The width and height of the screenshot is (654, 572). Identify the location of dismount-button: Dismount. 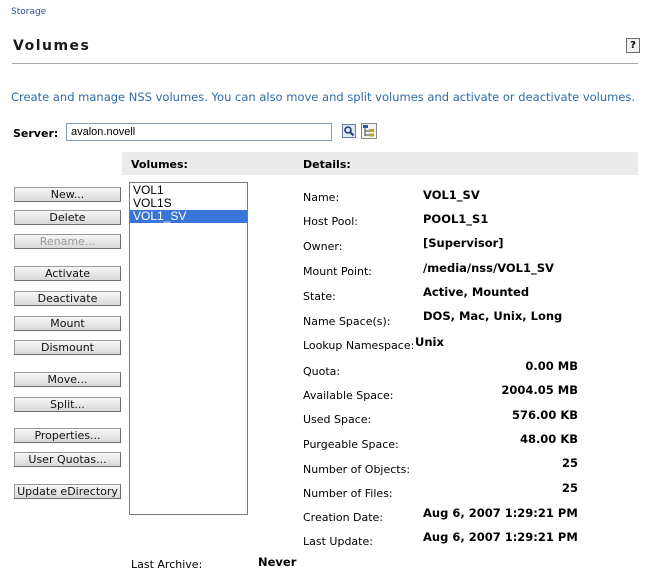
(67, 347).